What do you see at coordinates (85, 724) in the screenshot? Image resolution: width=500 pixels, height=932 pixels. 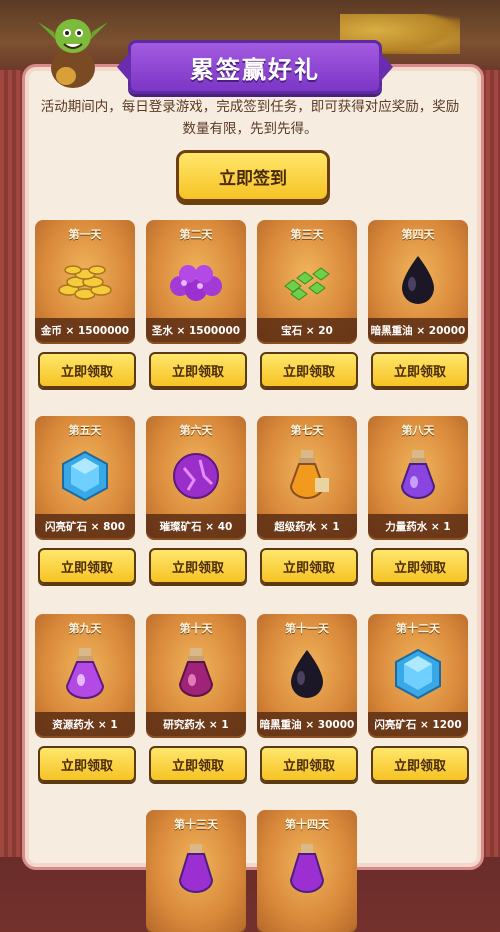 I see `reward-amount: 资源药水 × 1` at bounding box center [85, 724].